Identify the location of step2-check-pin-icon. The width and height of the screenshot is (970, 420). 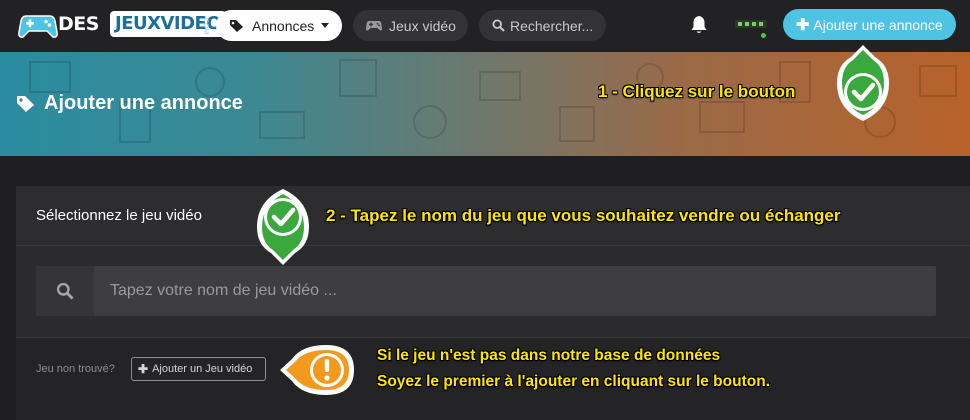
(283, 227).